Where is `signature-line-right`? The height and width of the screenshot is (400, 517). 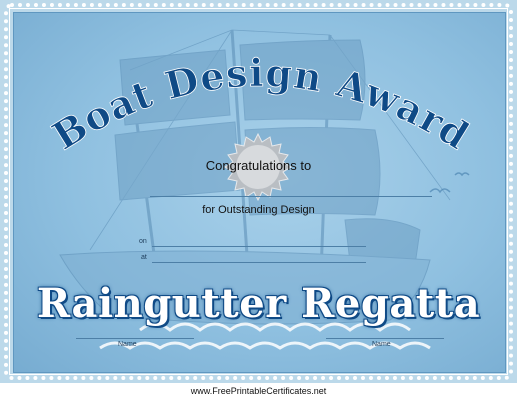
signature-line-right is located at coordinates (385, 338).